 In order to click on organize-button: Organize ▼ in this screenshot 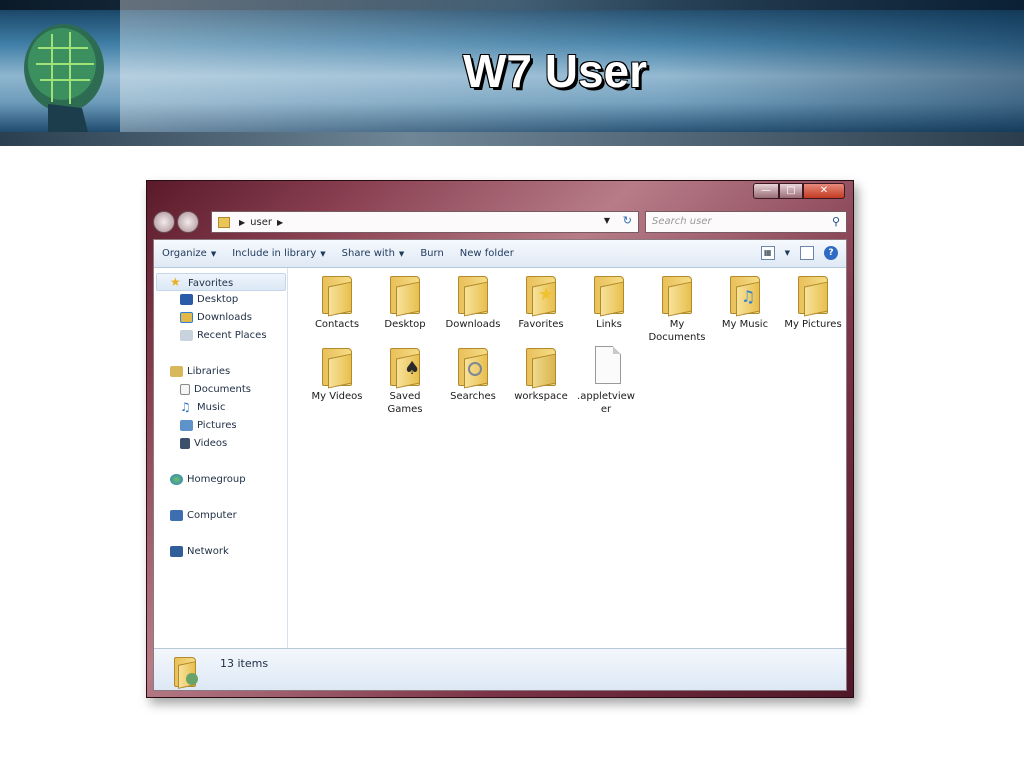, I will do `click(189, 253)`.